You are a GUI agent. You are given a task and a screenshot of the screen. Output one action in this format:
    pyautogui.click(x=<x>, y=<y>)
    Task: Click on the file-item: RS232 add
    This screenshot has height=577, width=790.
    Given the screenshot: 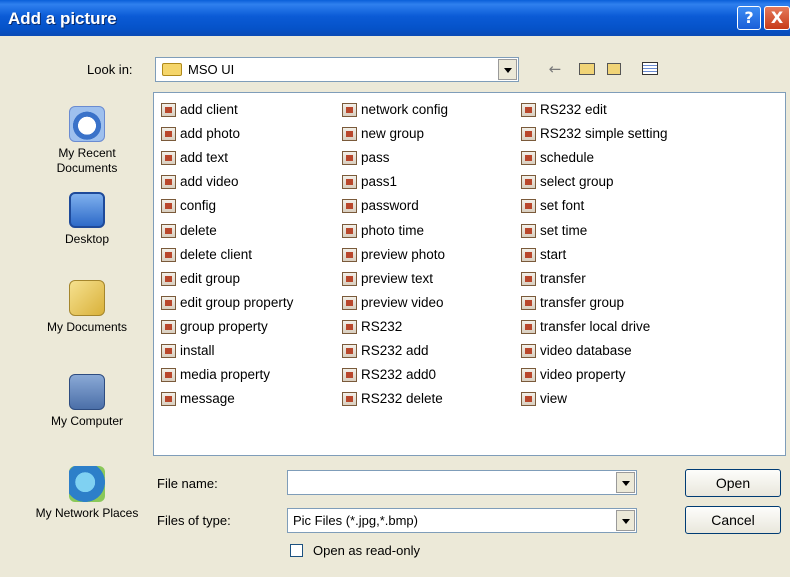 What is the action you would take?
    pyautogui.click(x=384, y=351)
    